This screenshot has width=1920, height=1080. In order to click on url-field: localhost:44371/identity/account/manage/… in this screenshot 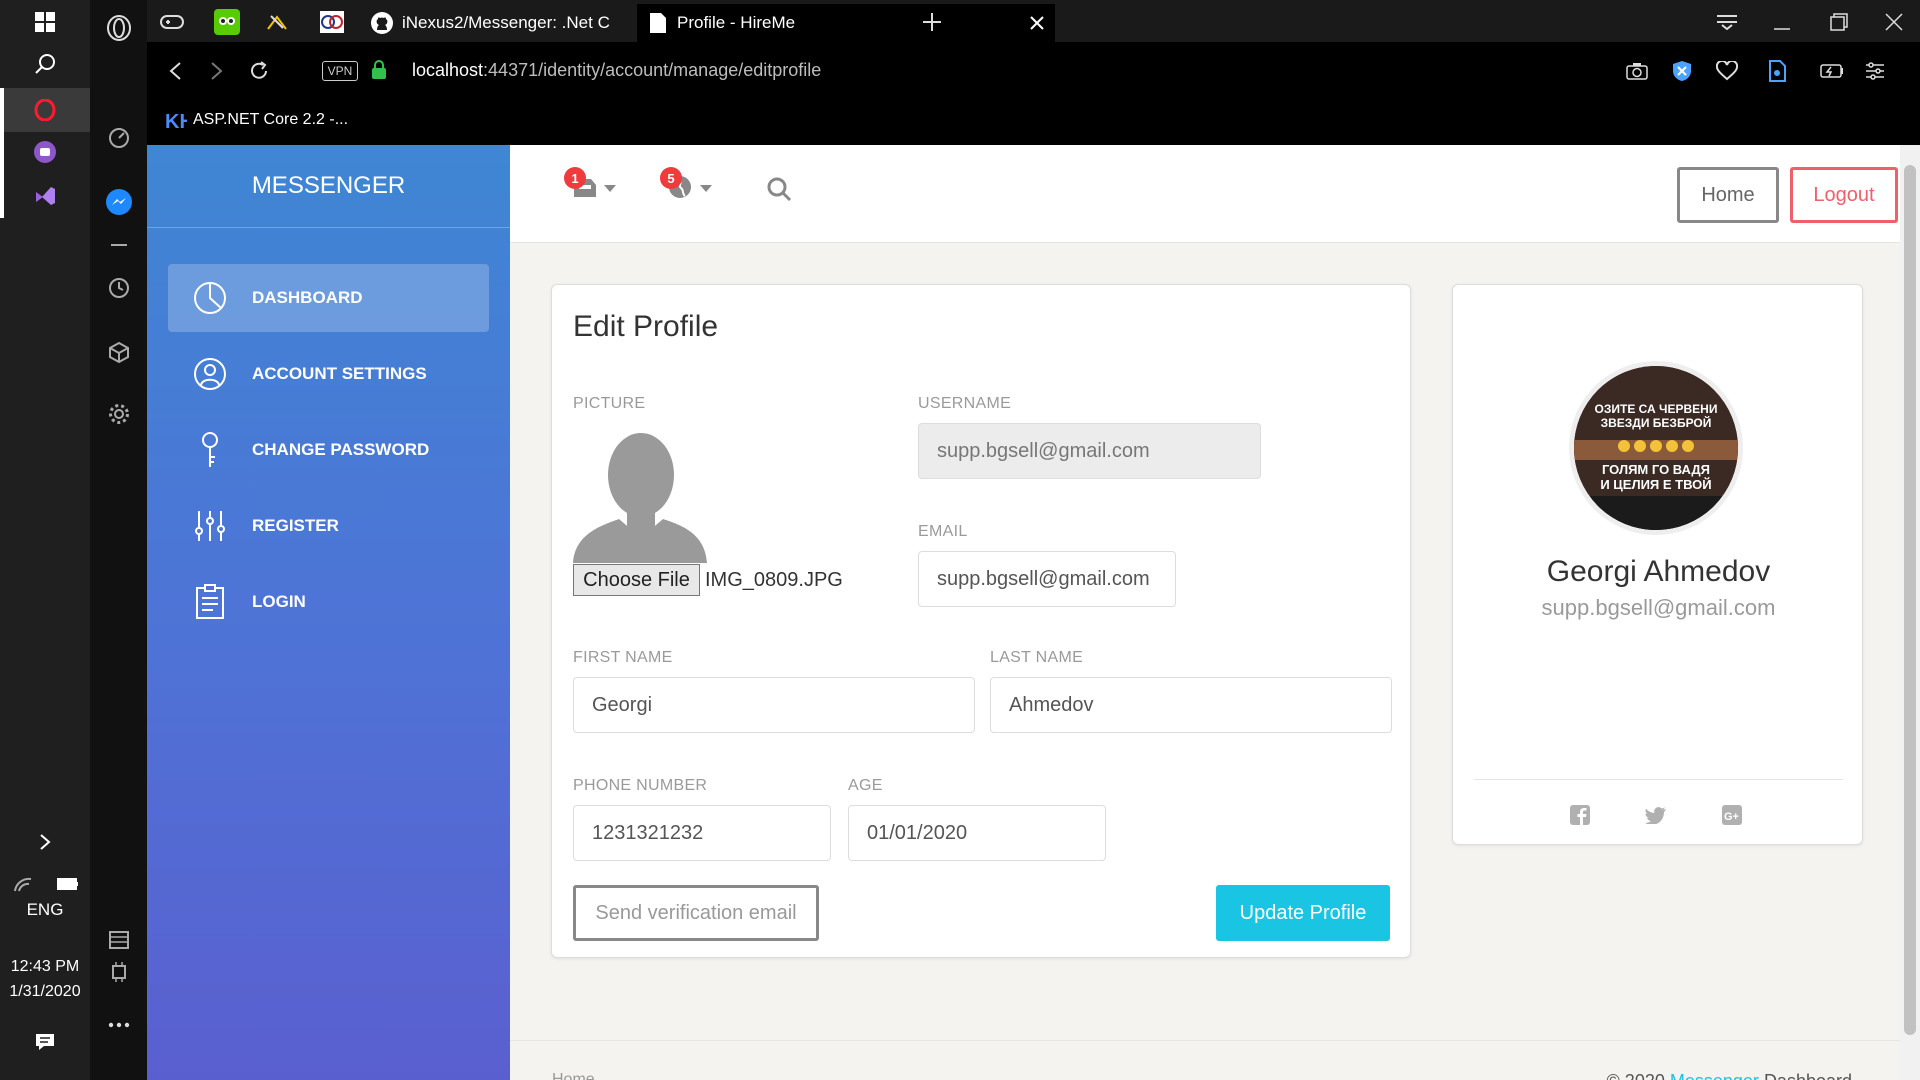, I will do `click(616, 70)`.